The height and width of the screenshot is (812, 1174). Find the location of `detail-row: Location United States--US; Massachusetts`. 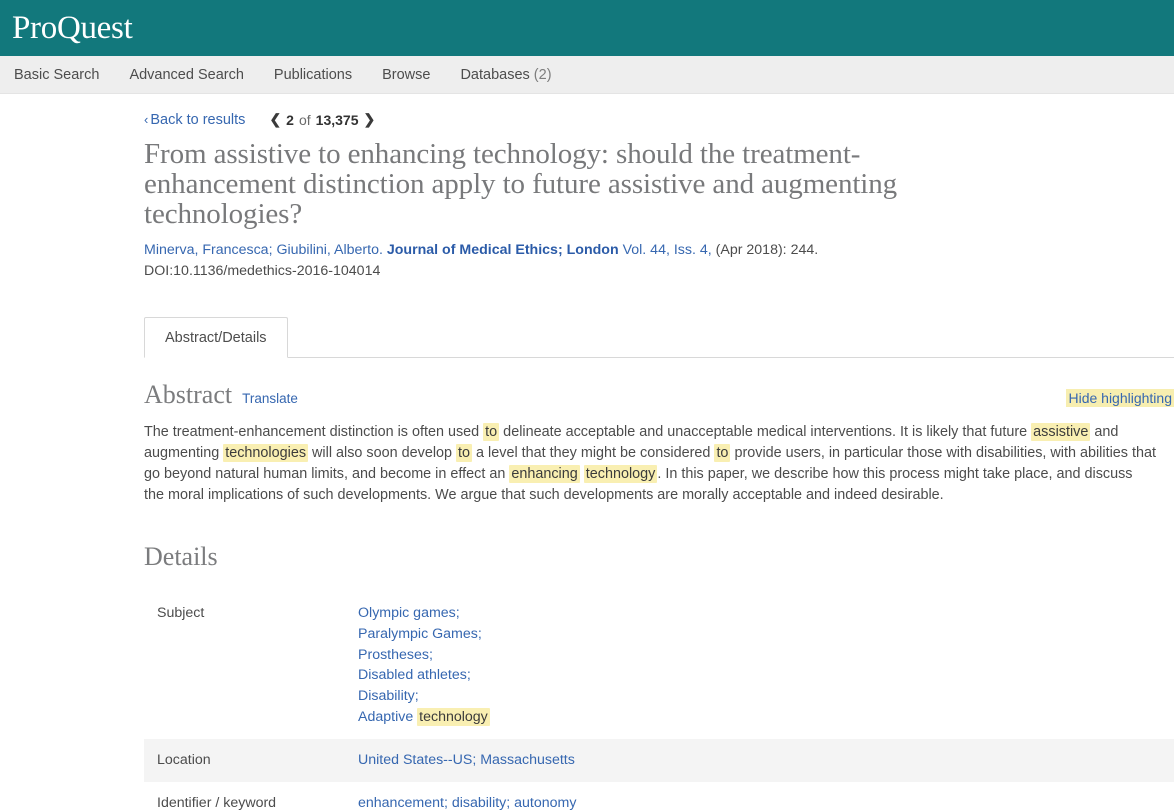

detail-row: Location United States--US; Massachusetts is located at coordinates (659, 760).